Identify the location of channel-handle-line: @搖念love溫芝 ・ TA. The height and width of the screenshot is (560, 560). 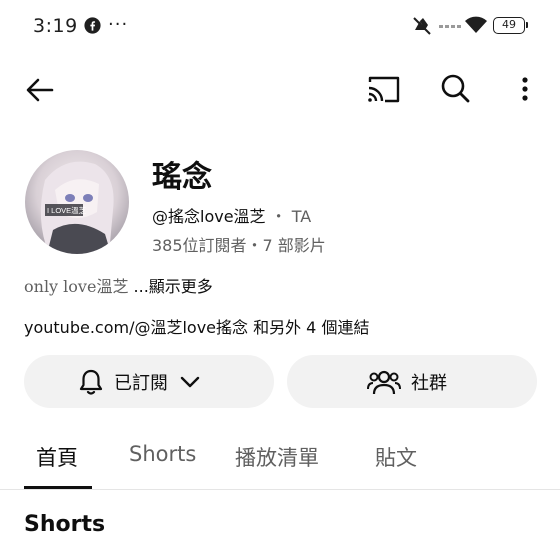
(231, 215).